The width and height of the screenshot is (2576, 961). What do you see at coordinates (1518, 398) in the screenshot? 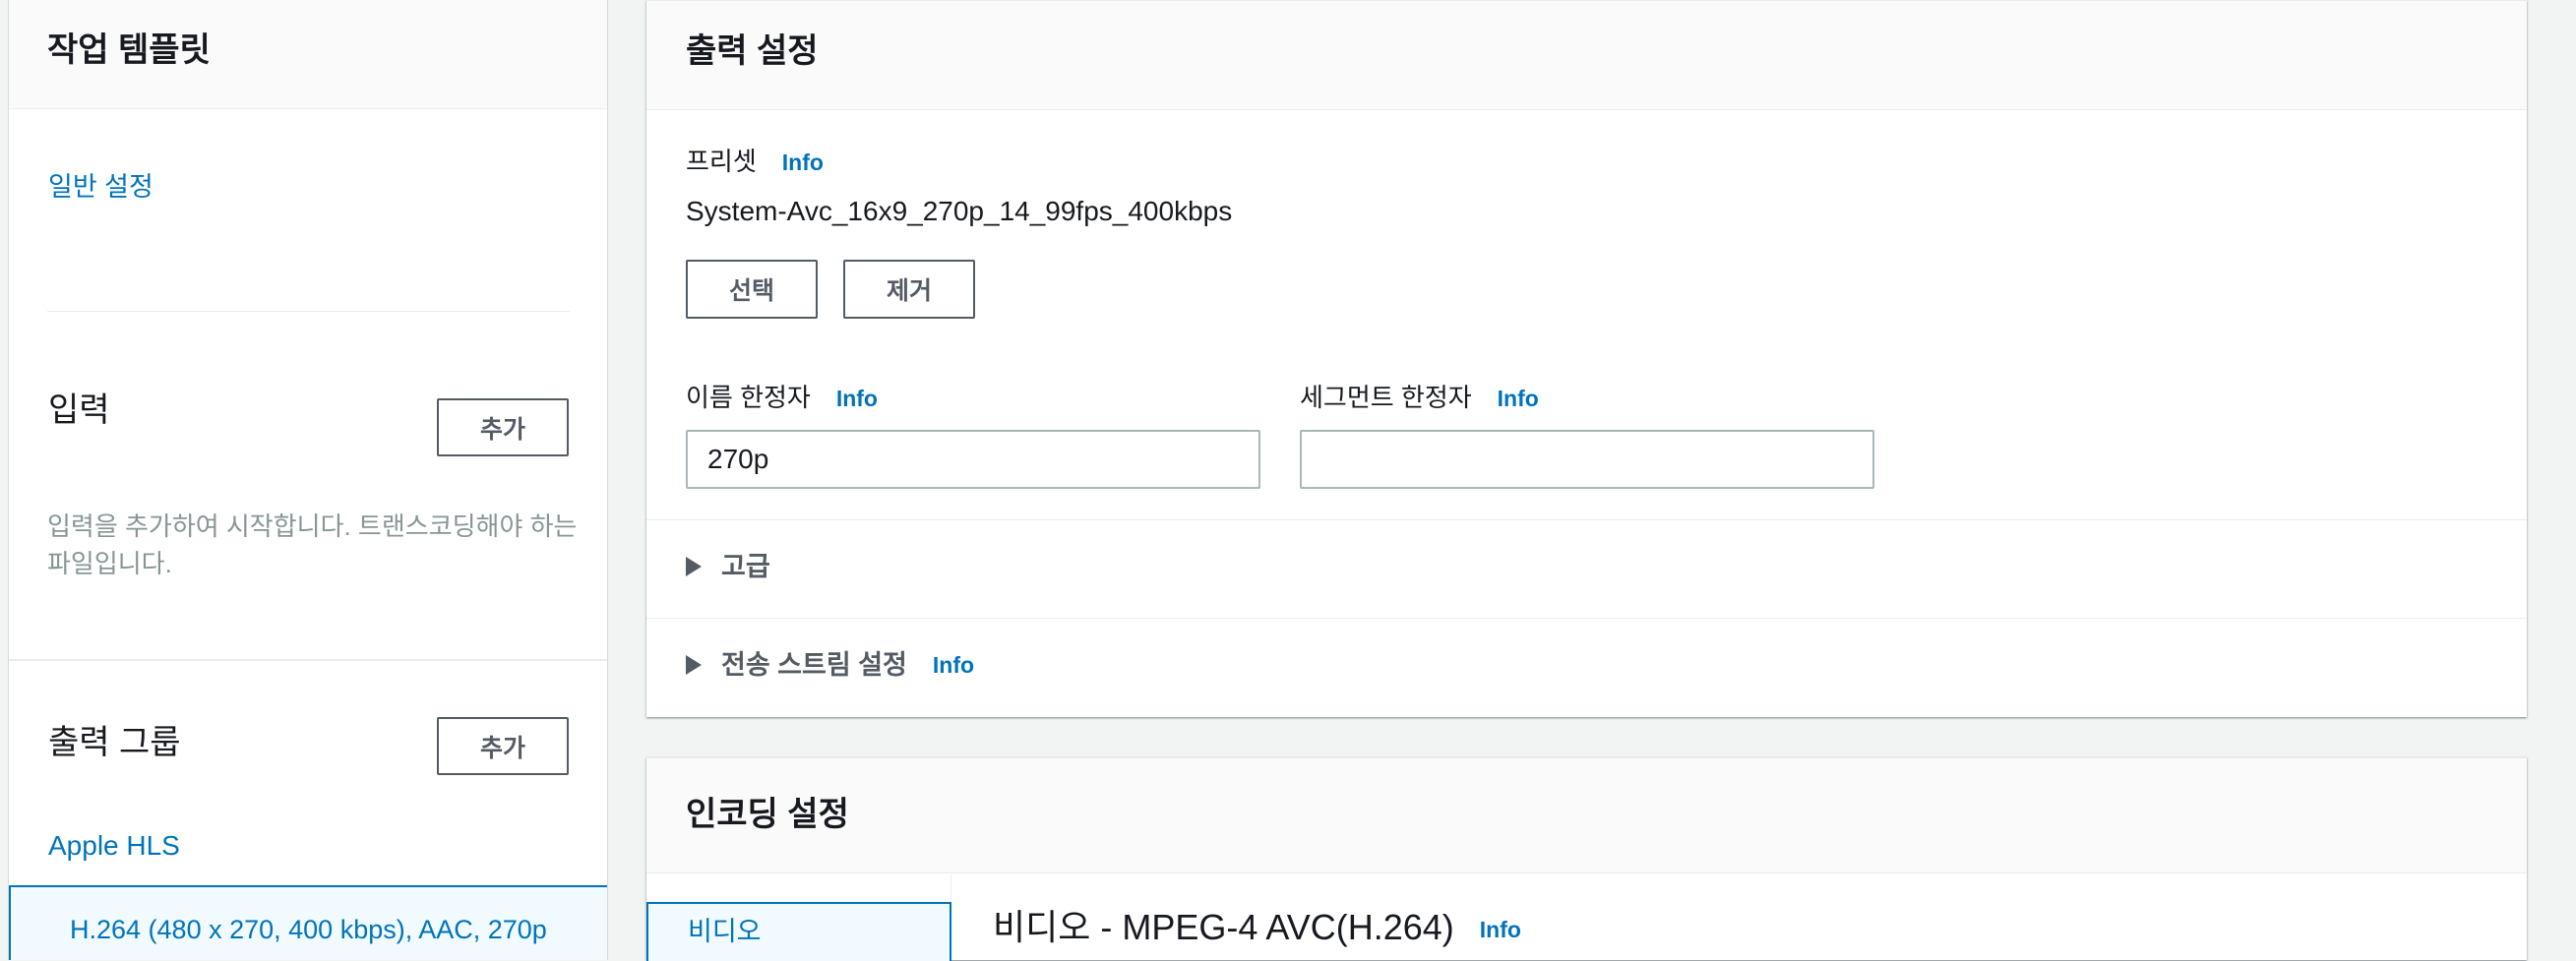
I see `segment-modifier-info-link: Info` at bounding box center [1518, 398].